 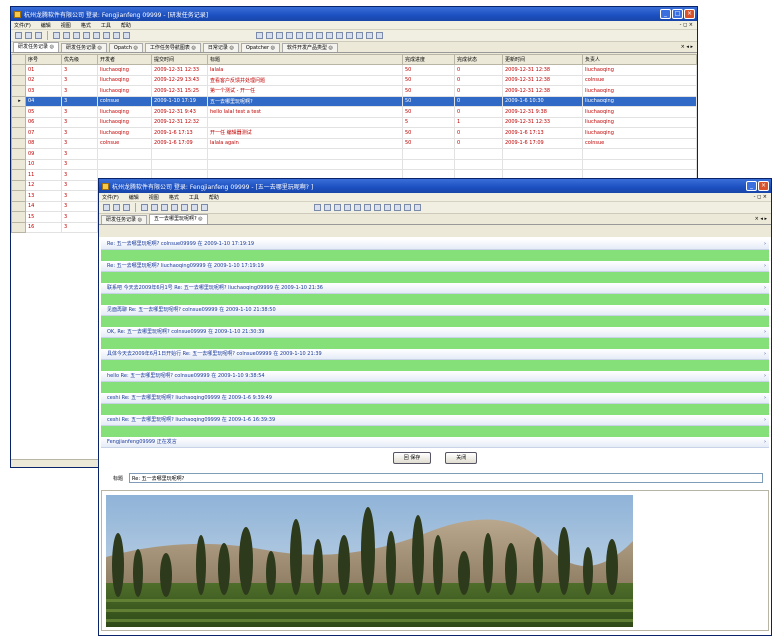 What do you see at coordinates (428, 101) in the screenshot?
I see `table-cell: 50` at bounding box center [428, 101].